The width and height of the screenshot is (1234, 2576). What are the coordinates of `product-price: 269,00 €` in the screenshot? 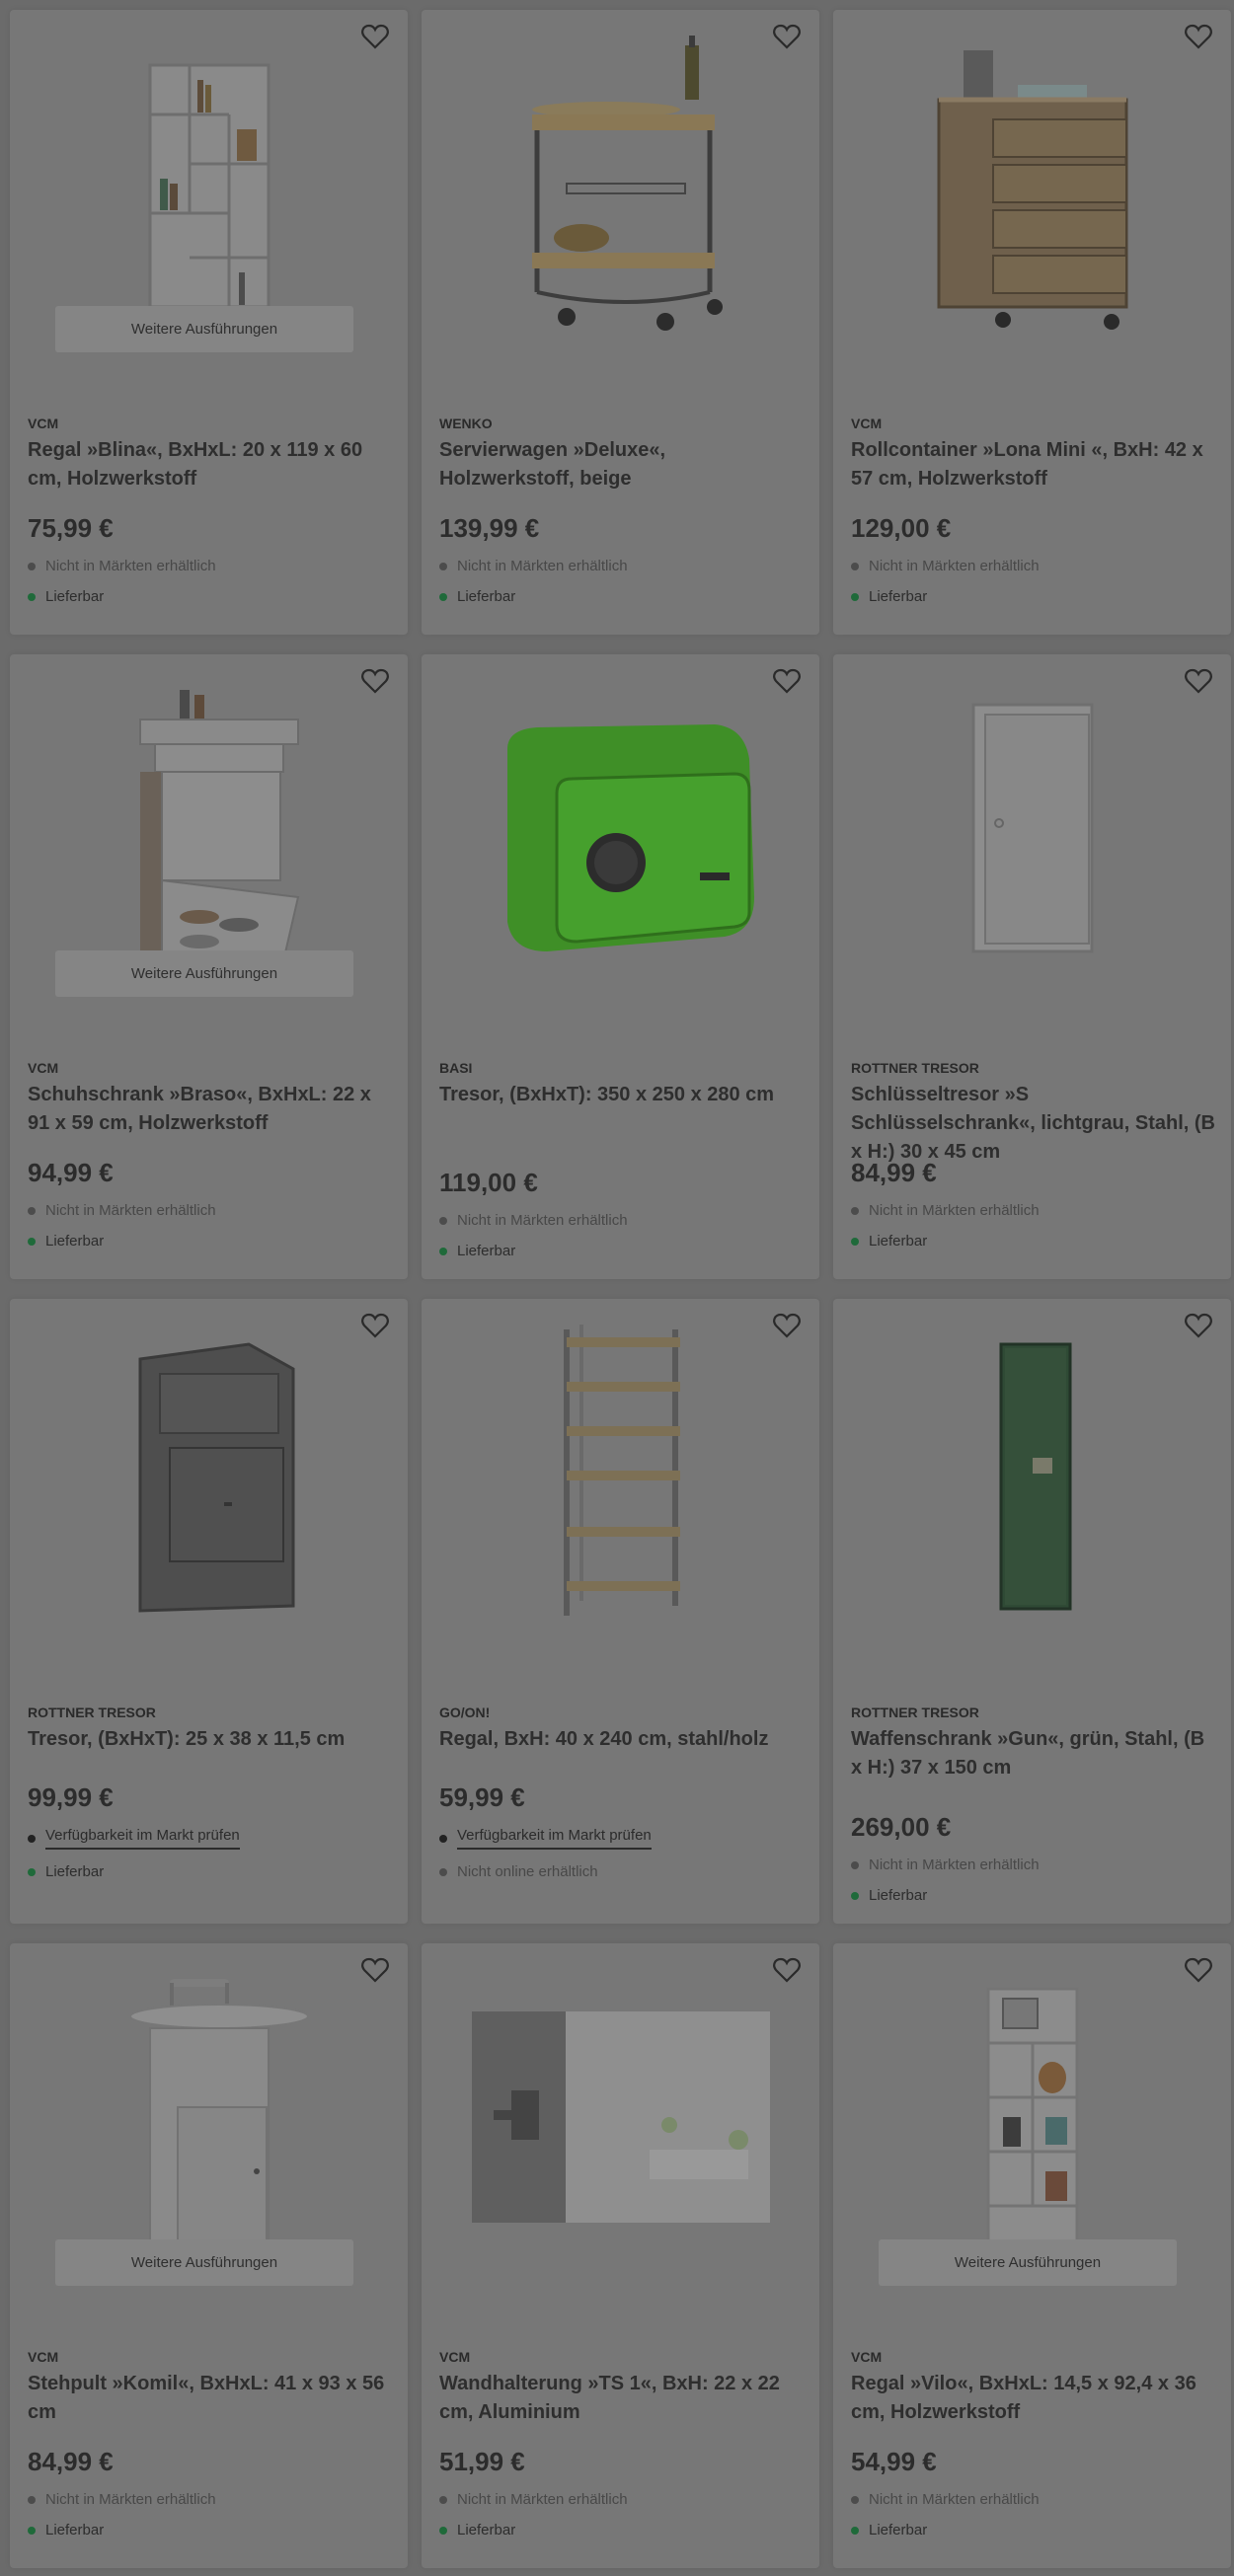 It's located at (901, 1827).